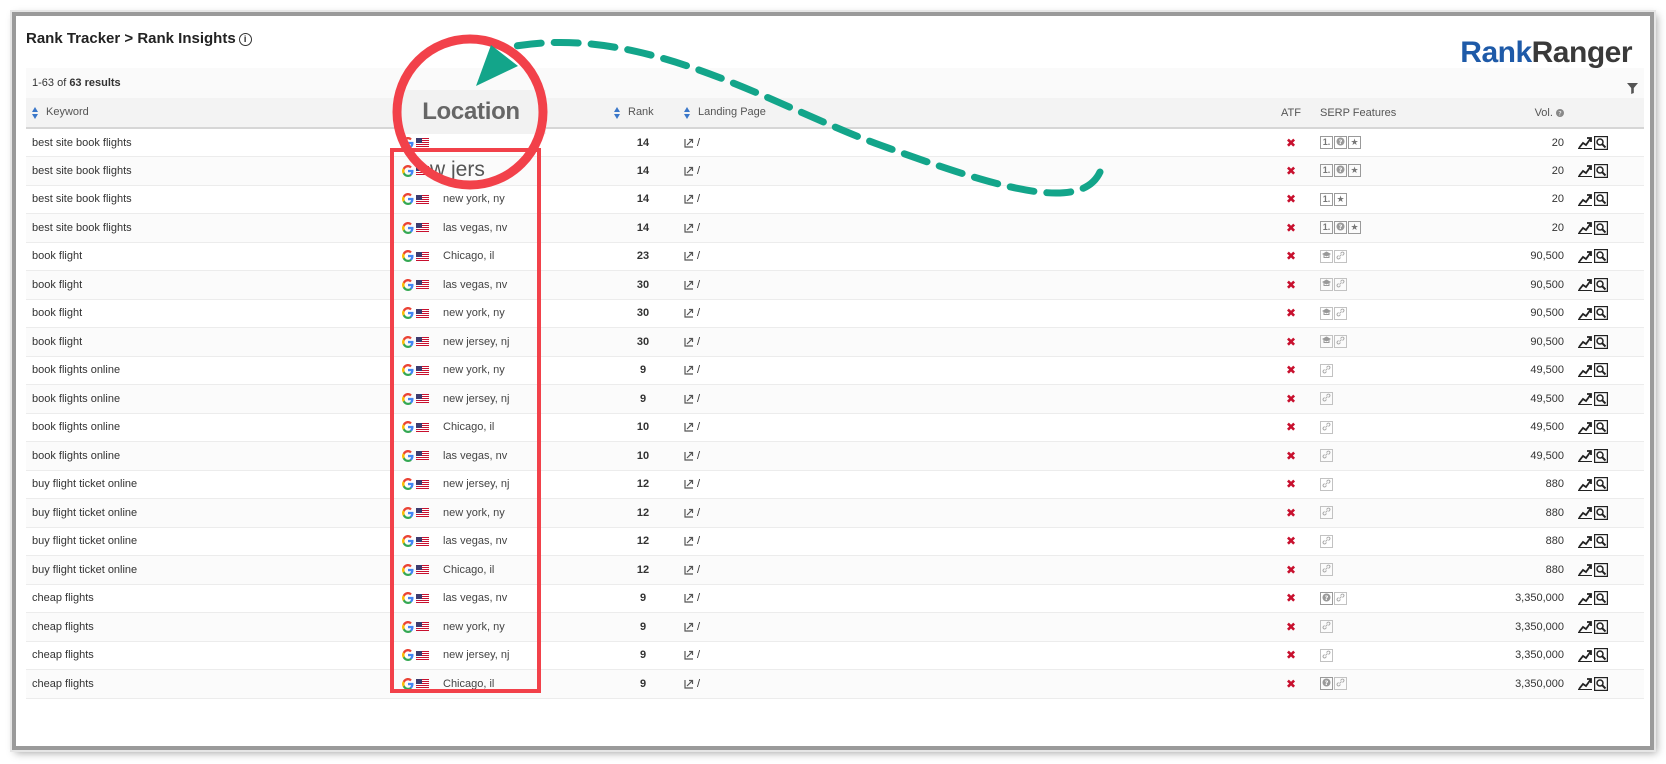 Image resolution: width=1666 pixels, height=764 pixels. I want to click on col-vol: Vol. ?, so click(1502, 113).